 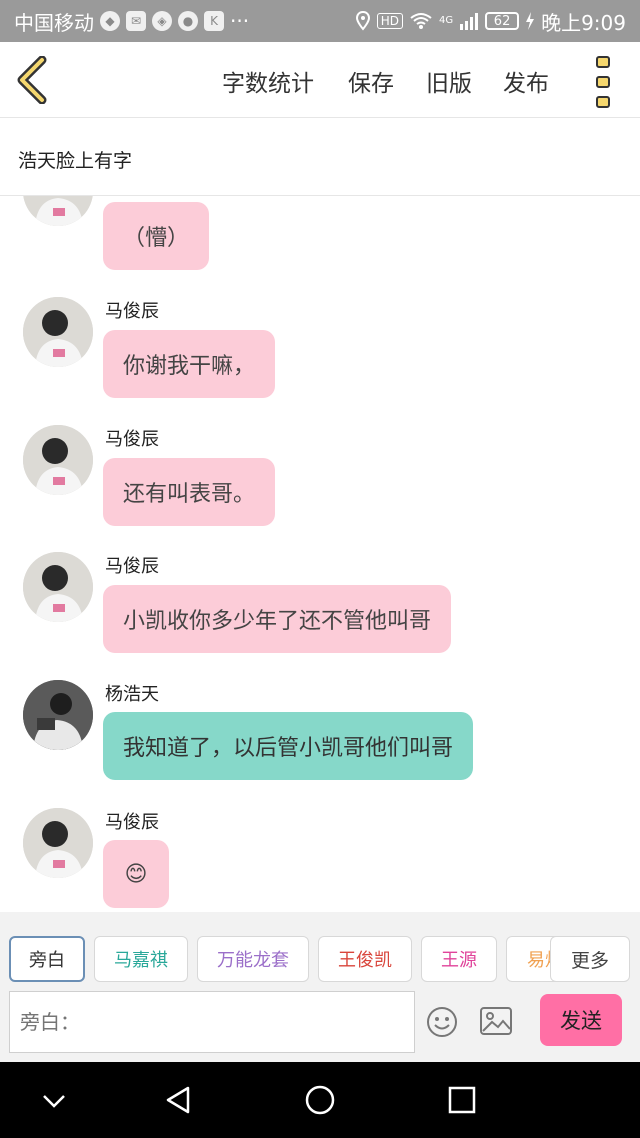 I want to click on more-roles-button: 更多, so click(x=590, y=959).